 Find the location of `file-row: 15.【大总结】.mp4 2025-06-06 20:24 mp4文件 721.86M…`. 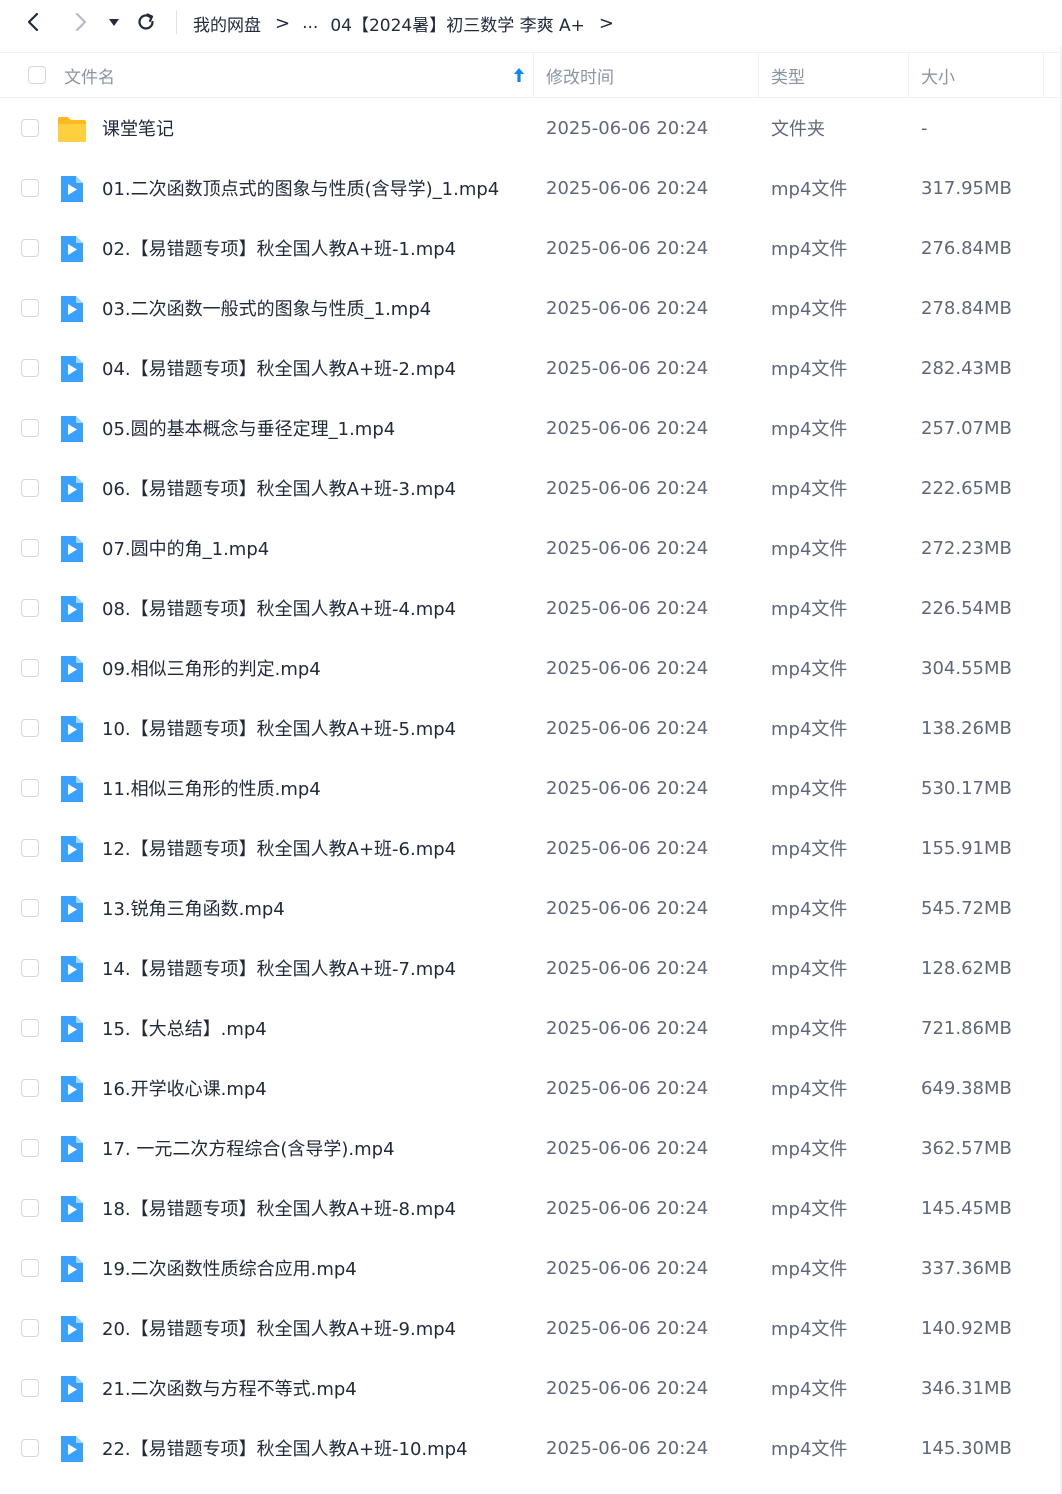

file-row: 15.【大总结】.mp4 2025-06-06 20:24 mp4文件 721.86M… is located at coordinates (531, 1028).